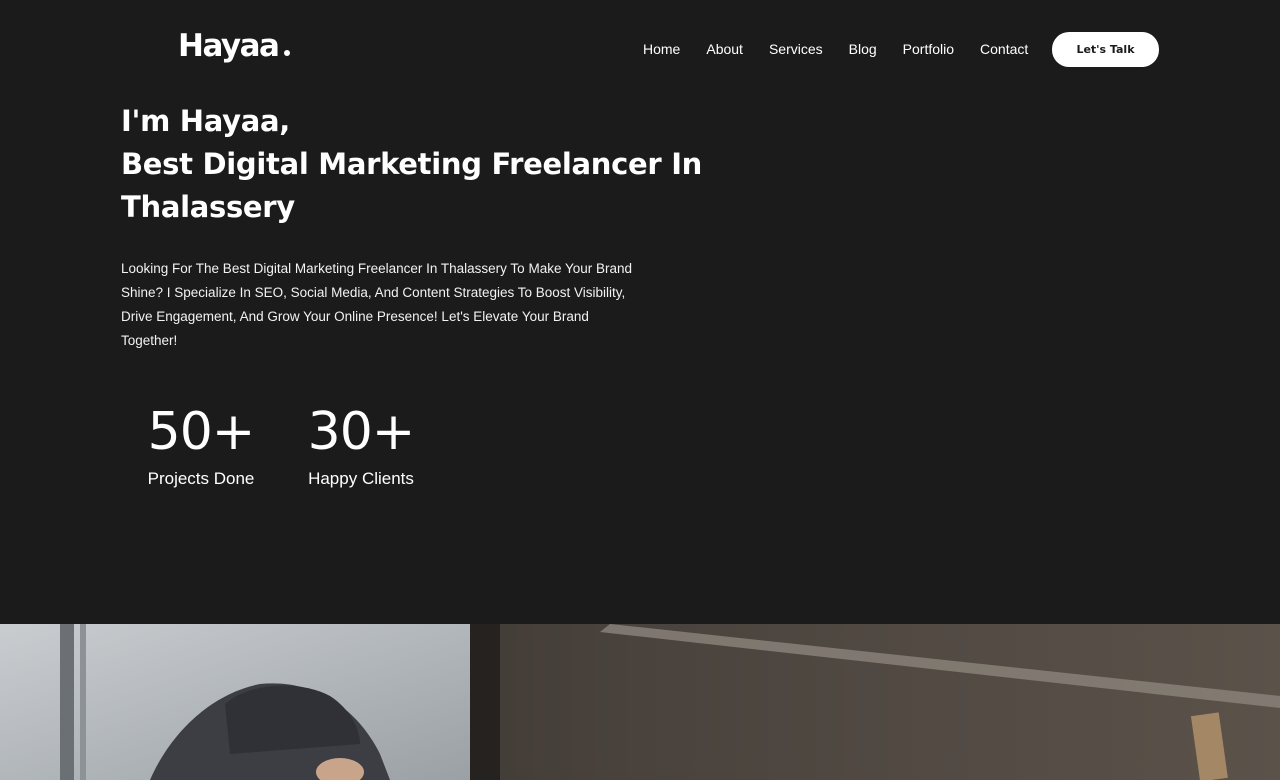 The height and width of the screenshot is (780, 1280). Describe the element at coordinates (724, 49) in the screenshot. I see `nav-link-about: About` at that location.